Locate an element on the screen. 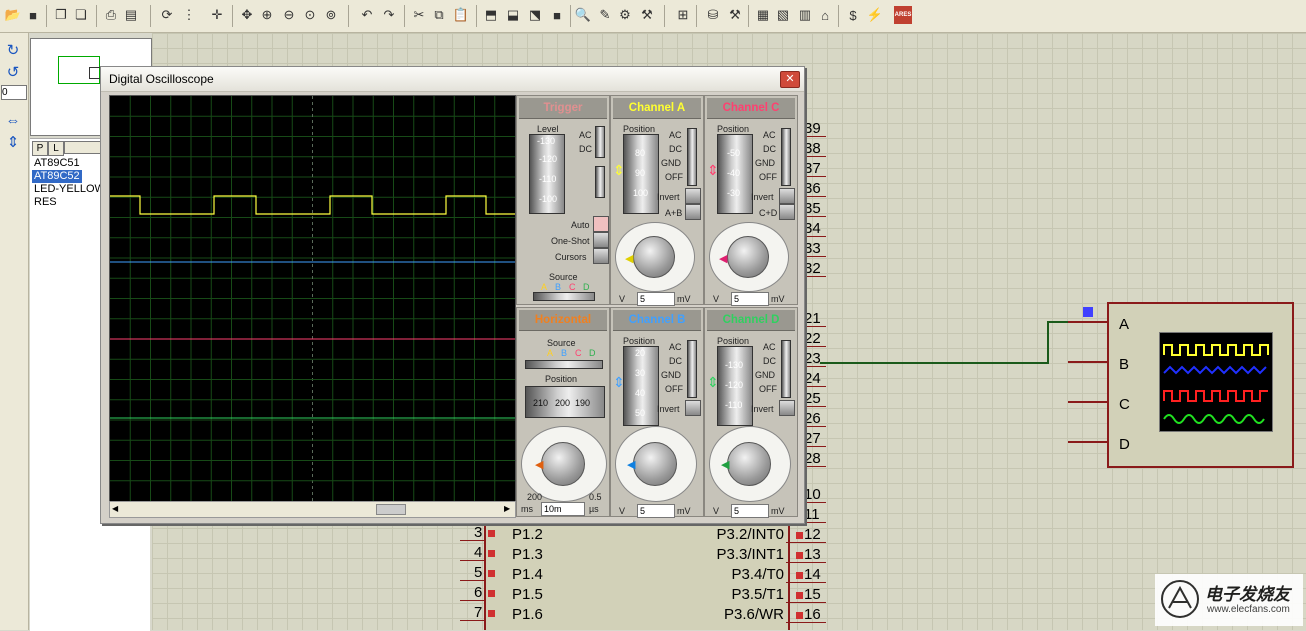 The width and height of the screenshot is (1306, 631). horizontal-scrollbar: ◀ ▶ is located at coordinates (312, 509).